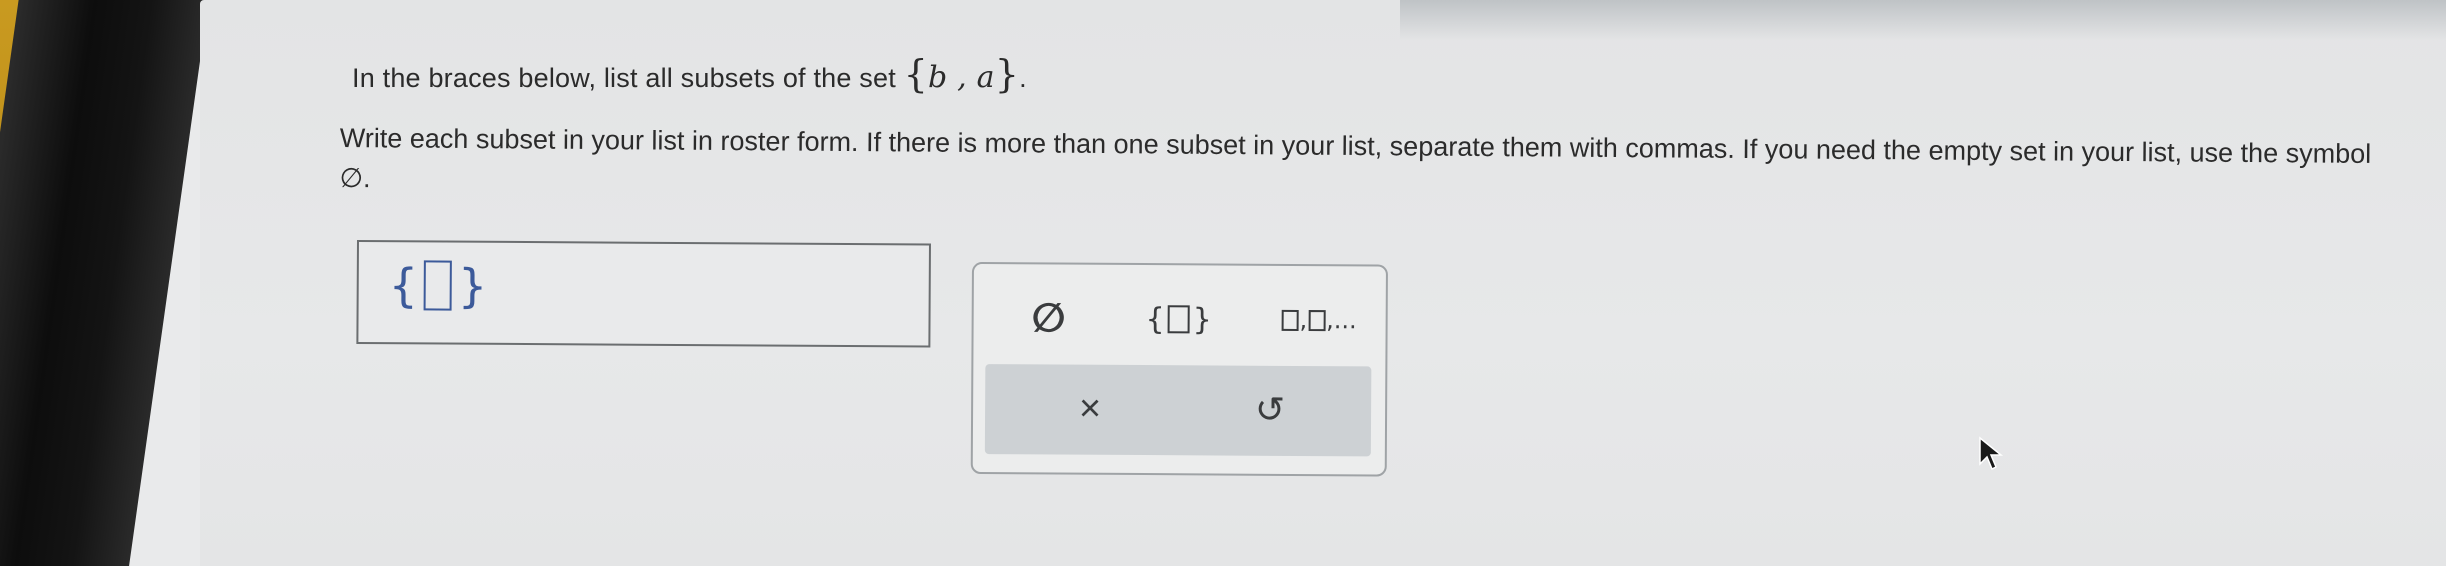 The image size is (2446, 566). I want to click on braces-button: {}, so click(1178, 319).